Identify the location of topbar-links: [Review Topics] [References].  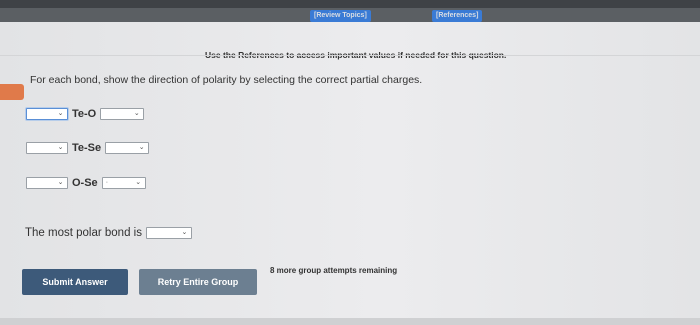
(350, 16).